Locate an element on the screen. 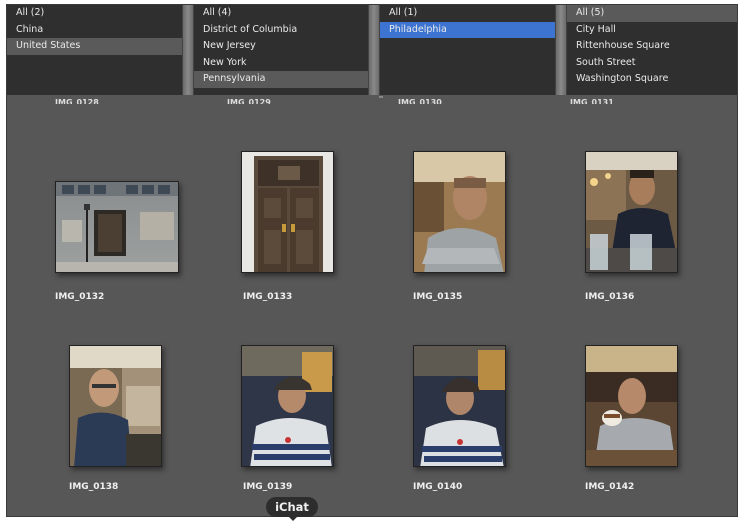 The image size is (743, 522). country-column: All (2) China United States is located at coordinates (94, 50).